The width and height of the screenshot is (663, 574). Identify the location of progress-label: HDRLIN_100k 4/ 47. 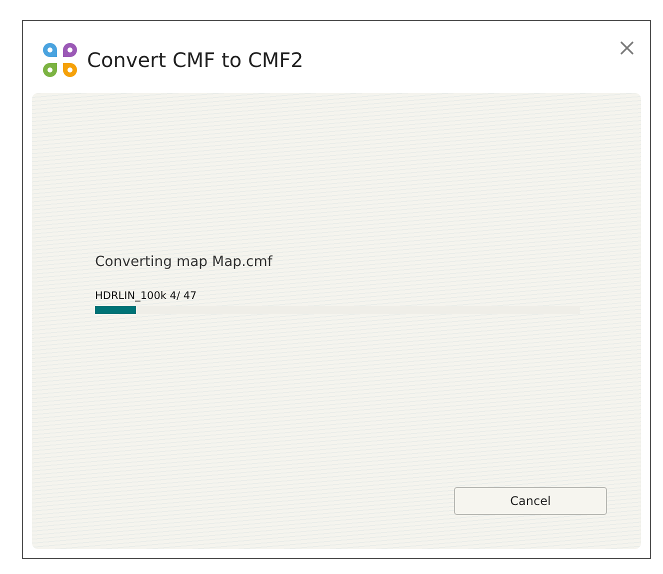
(146, 296).